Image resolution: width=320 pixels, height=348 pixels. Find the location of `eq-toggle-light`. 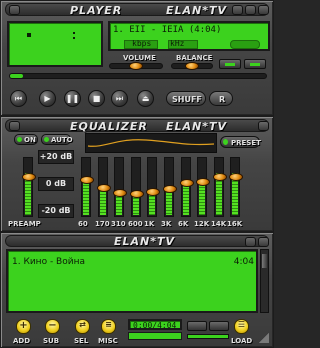

eq-toggle-light is located at coordinates (230, 64).